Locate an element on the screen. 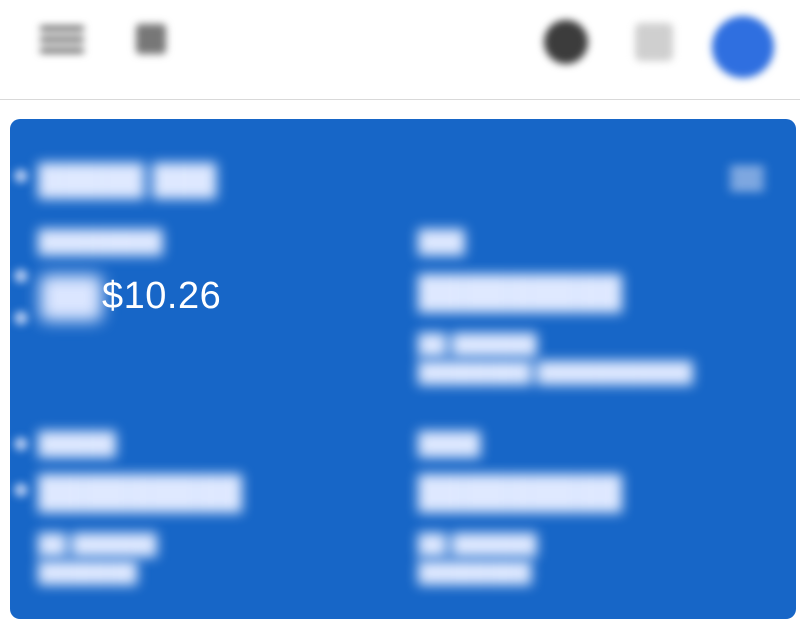  card-title-redacted: █████ ███ is located at coordinates (127, 180).